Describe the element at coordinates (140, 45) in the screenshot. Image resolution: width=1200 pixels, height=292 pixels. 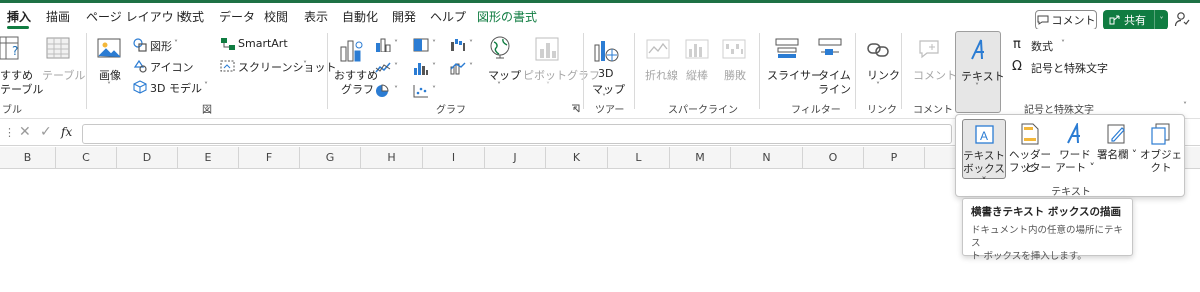
I see `shapes-icon` at that location.